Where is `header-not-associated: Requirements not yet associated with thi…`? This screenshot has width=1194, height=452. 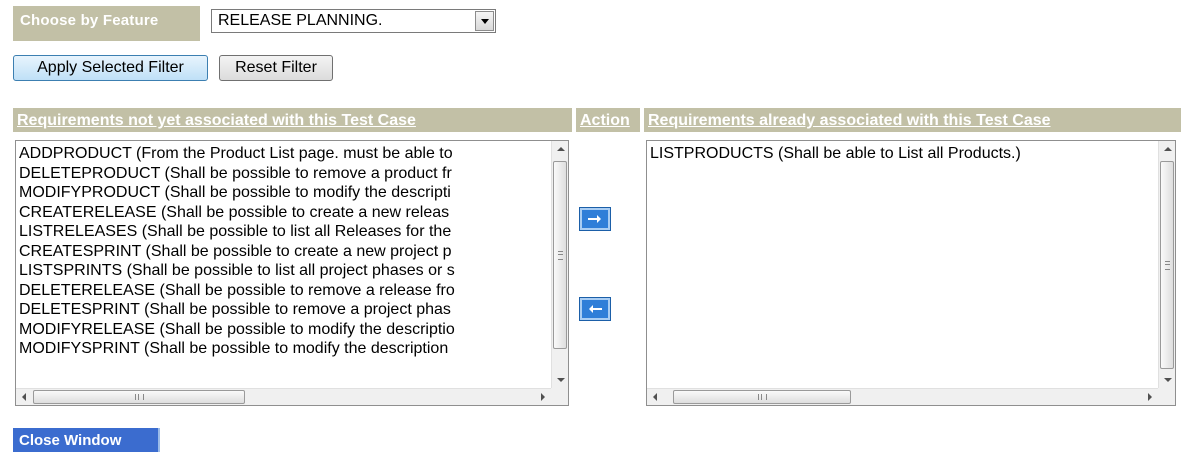
header-not-associated: Requirements not yet associated with thi… is located at coordinates (292, 120).